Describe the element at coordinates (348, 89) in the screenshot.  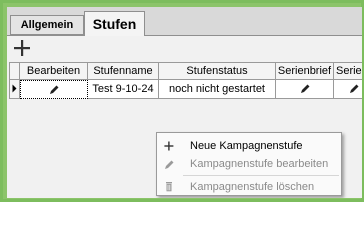
I see `serial-cell` at that location.